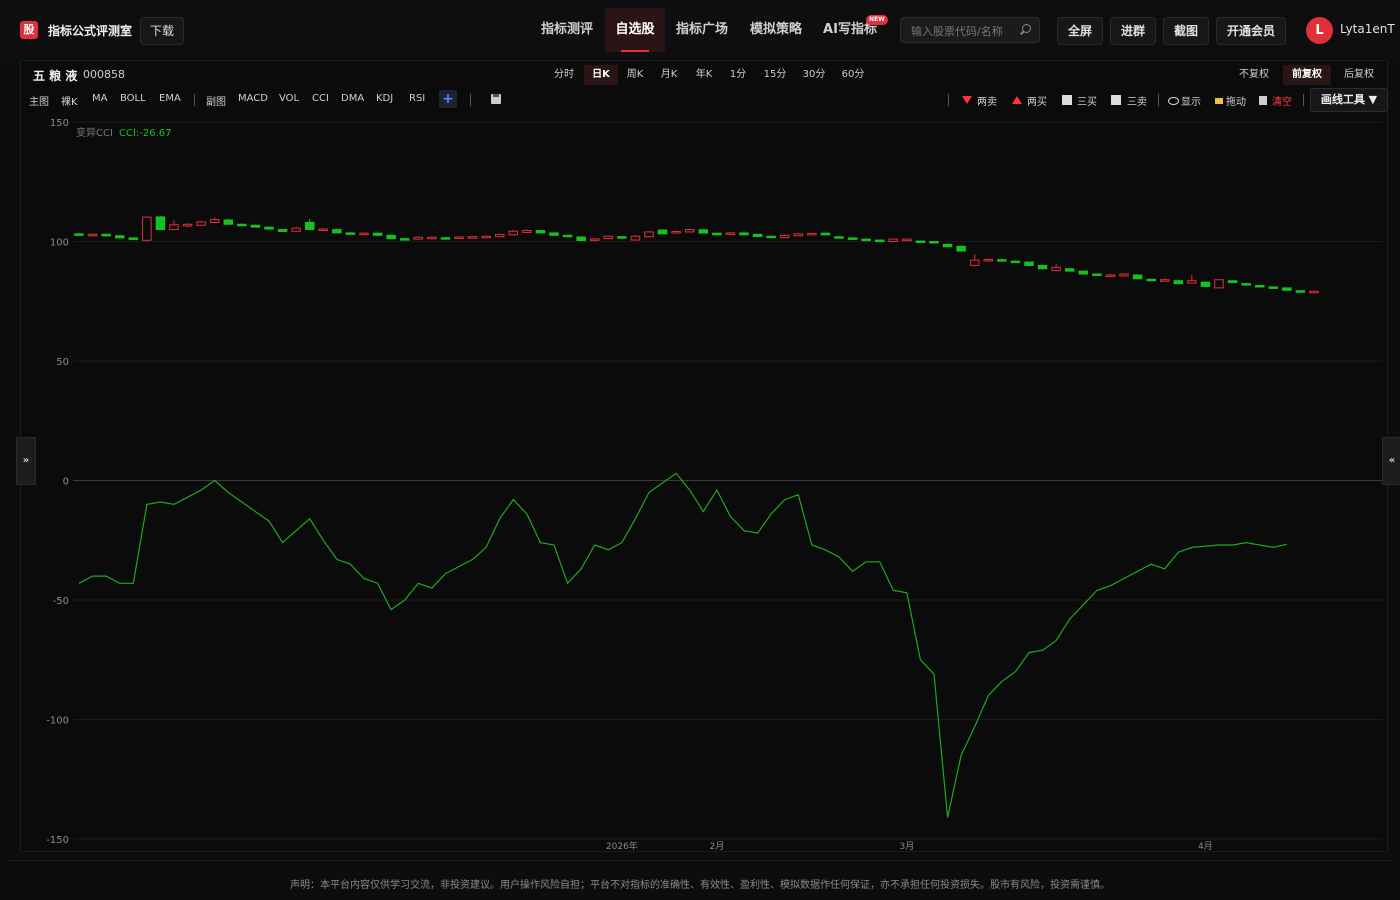 Image resolution: width=1400 pixels, height=900 pixels. What do you see at coordinates (133, 98) in the screenshot?
I see `indicator-boll: BOLL` at bounding box center [133, 98].